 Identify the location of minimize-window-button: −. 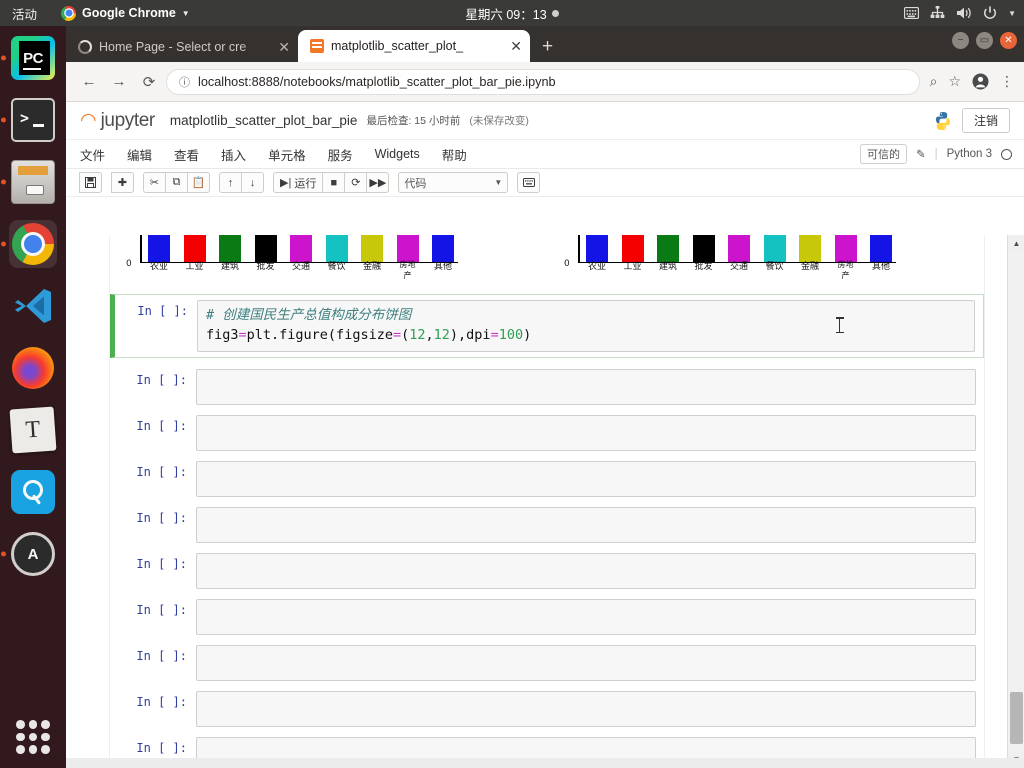
(960, 40).